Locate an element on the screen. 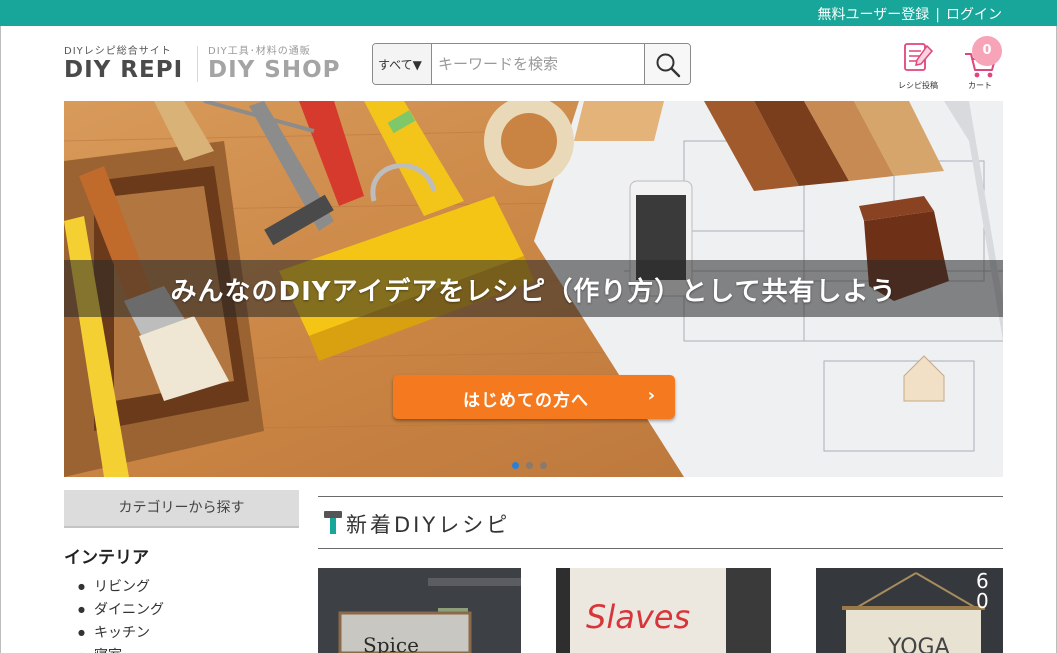 This screenshot has width=1057, height=653. hero-title: みんなのDIYアイデアをレシピ（作り方）として共有しよう is located at coordinates (533, 292).